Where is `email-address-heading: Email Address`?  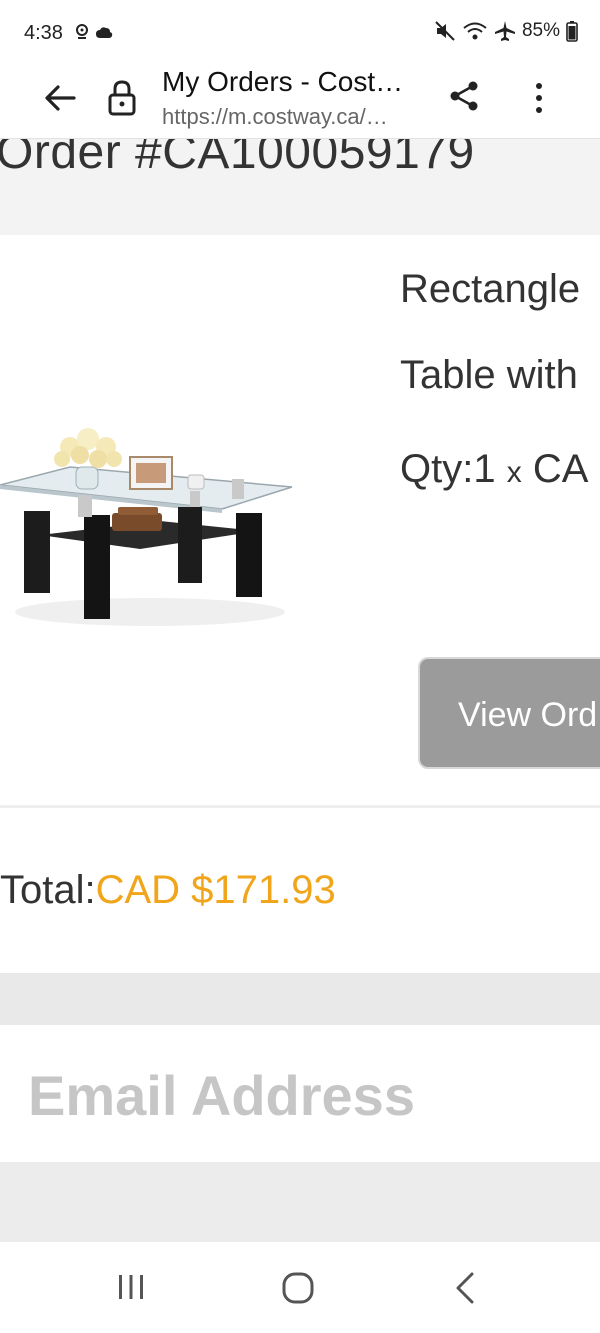
email-address-heading: Email Address is located at coordinates (221, 1095).